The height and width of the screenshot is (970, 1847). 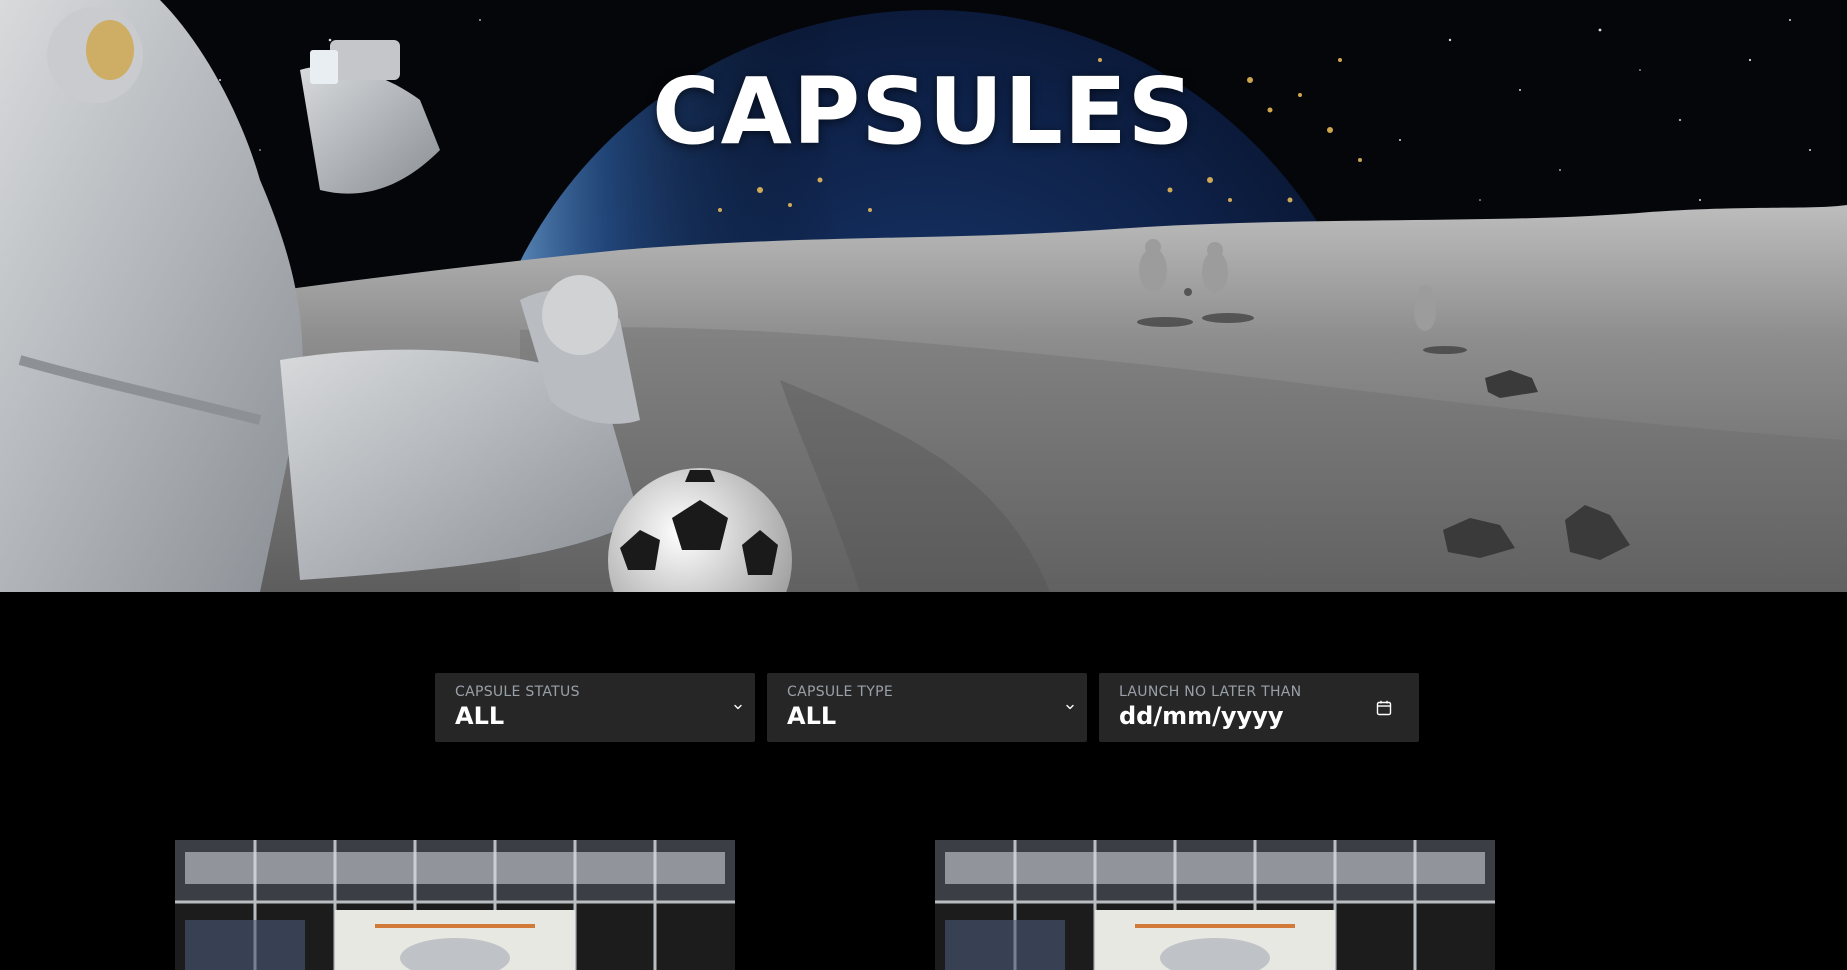 I want to click on calendar-icon, so click(x=1384, y=708).